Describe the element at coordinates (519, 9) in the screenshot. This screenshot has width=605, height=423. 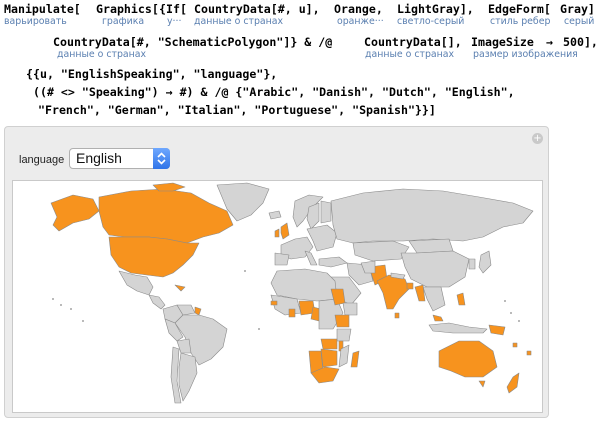
I see `code-token: EdgeForm[` at that location.